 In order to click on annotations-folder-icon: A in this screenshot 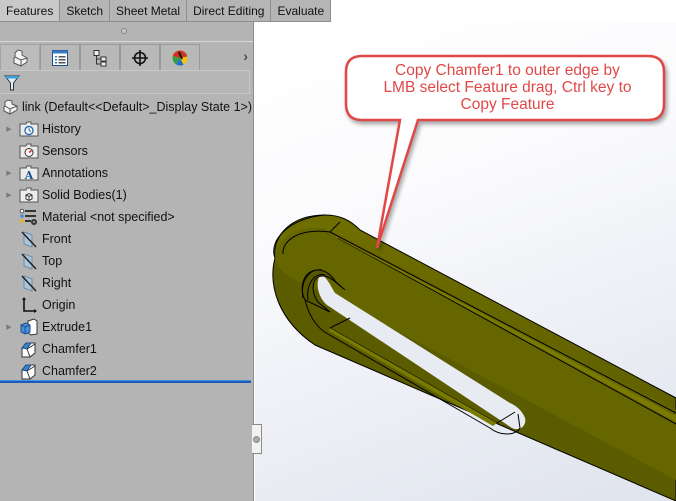, I will do `click(29, 173)`.